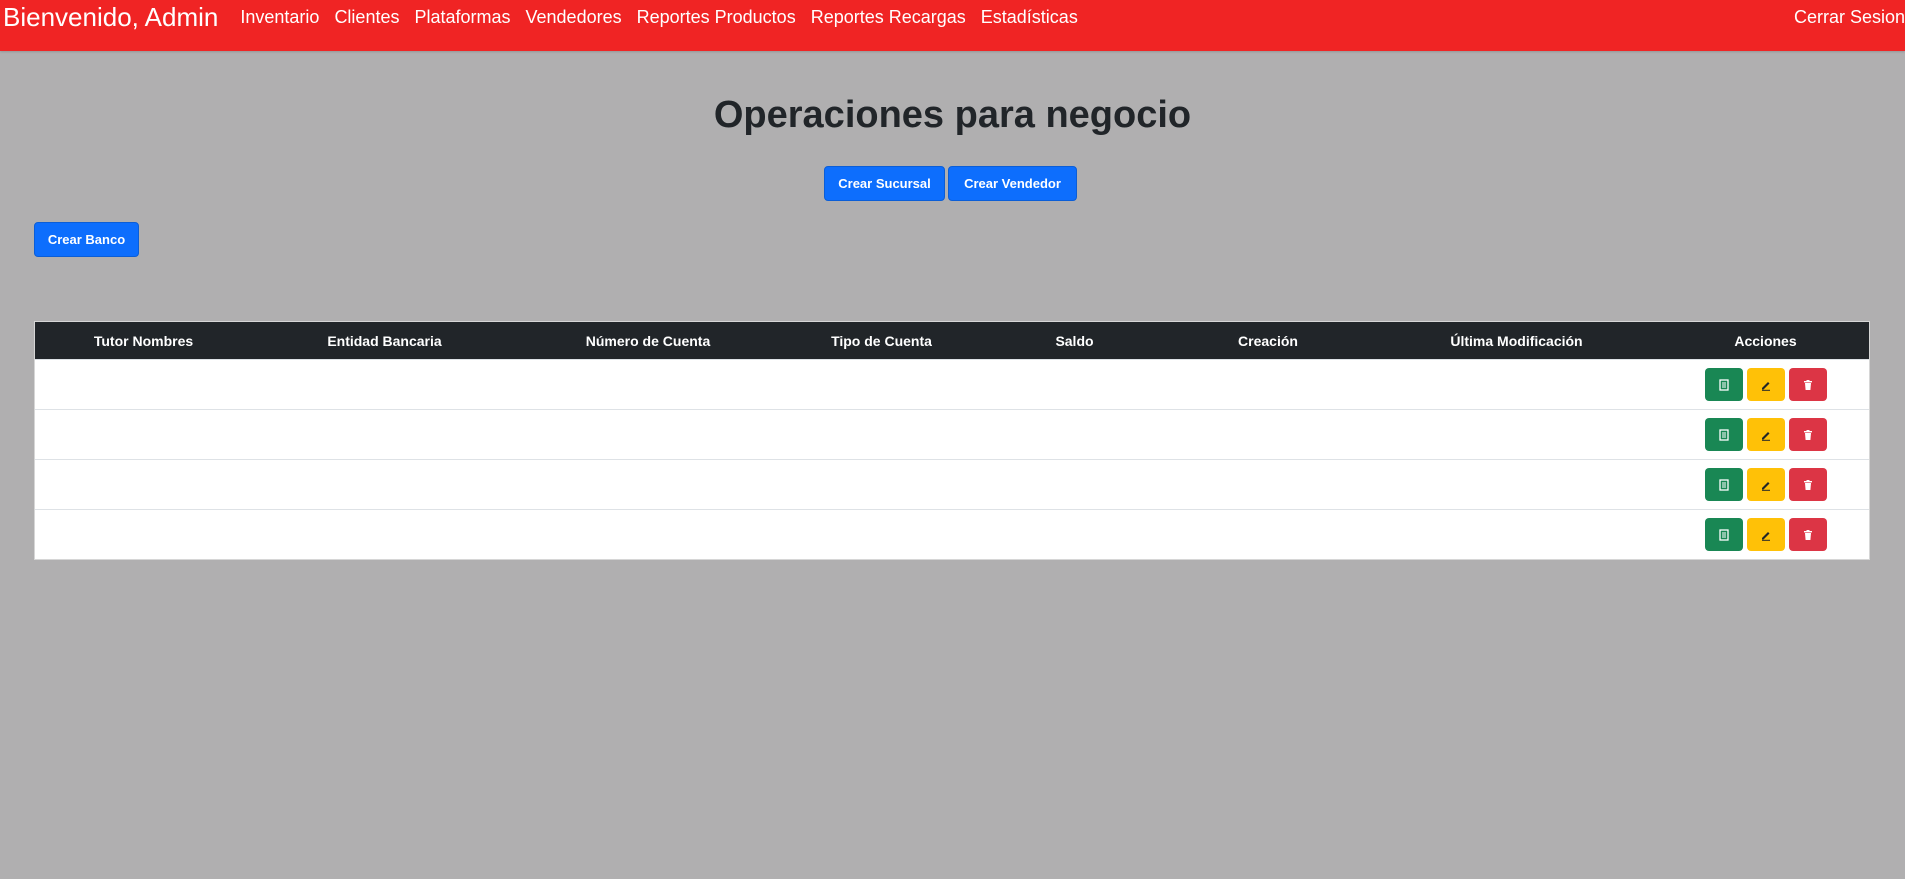 Image resolution: width=1905 pixels, height=879 pixels. What do you see at coordinates (888, 17) in the screenshot?
I see `nav-link-reportes-recargas: Reportes Recargas` at bounding box center [888, 17].